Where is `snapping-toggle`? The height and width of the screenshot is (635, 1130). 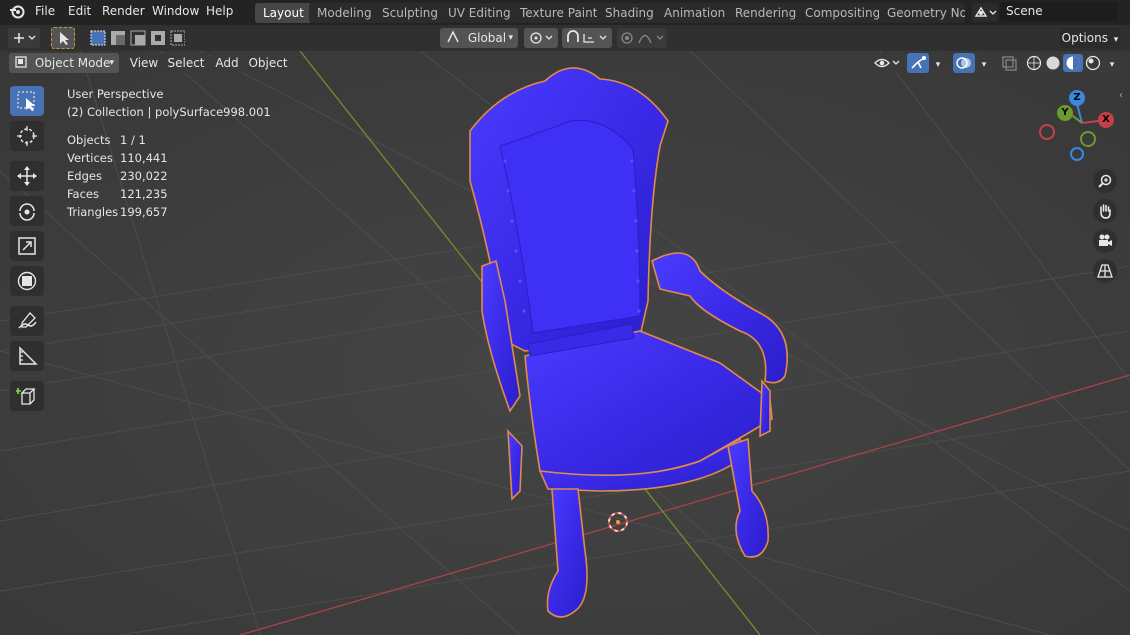
snapping-toggle is located at coordinates (587, 38).